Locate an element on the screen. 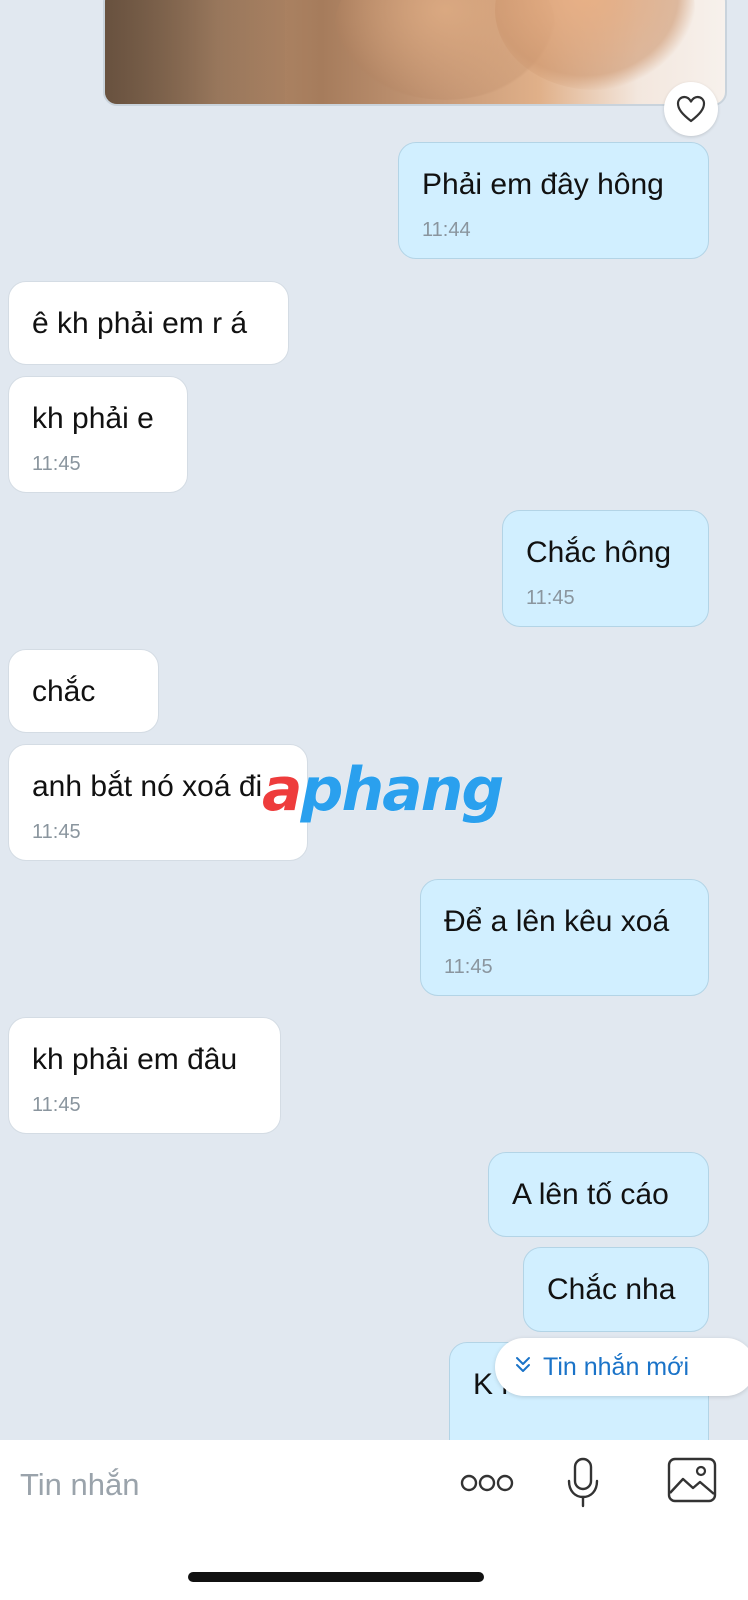 The height and width of the screenshot is (1600, 748). new-message-button: Tin nhắn mới is located at coordinates (621, 1367).